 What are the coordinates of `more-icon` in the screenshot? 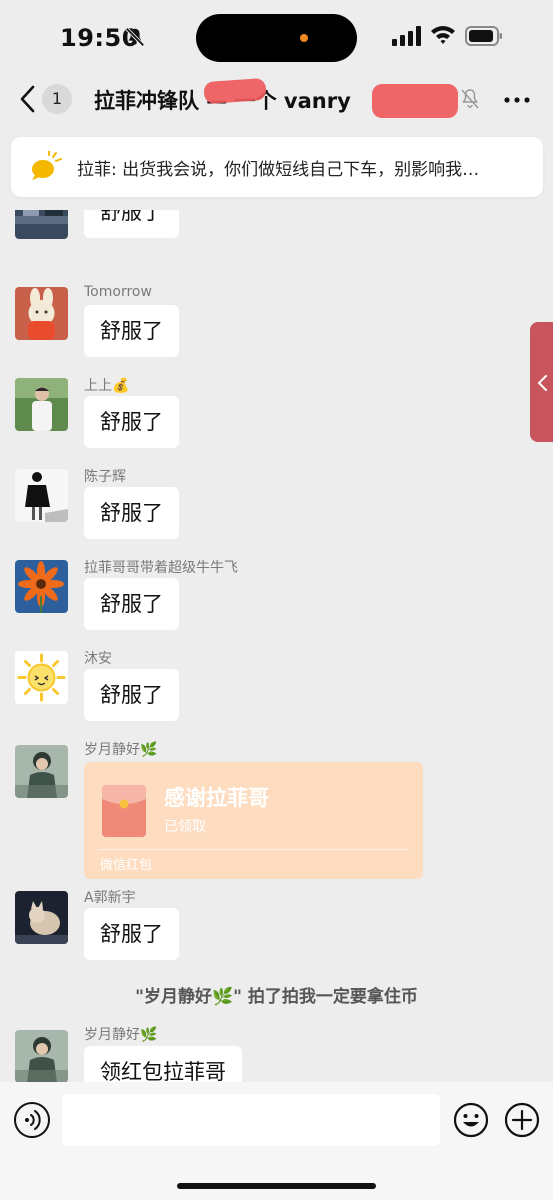 It's located at (517, 100).